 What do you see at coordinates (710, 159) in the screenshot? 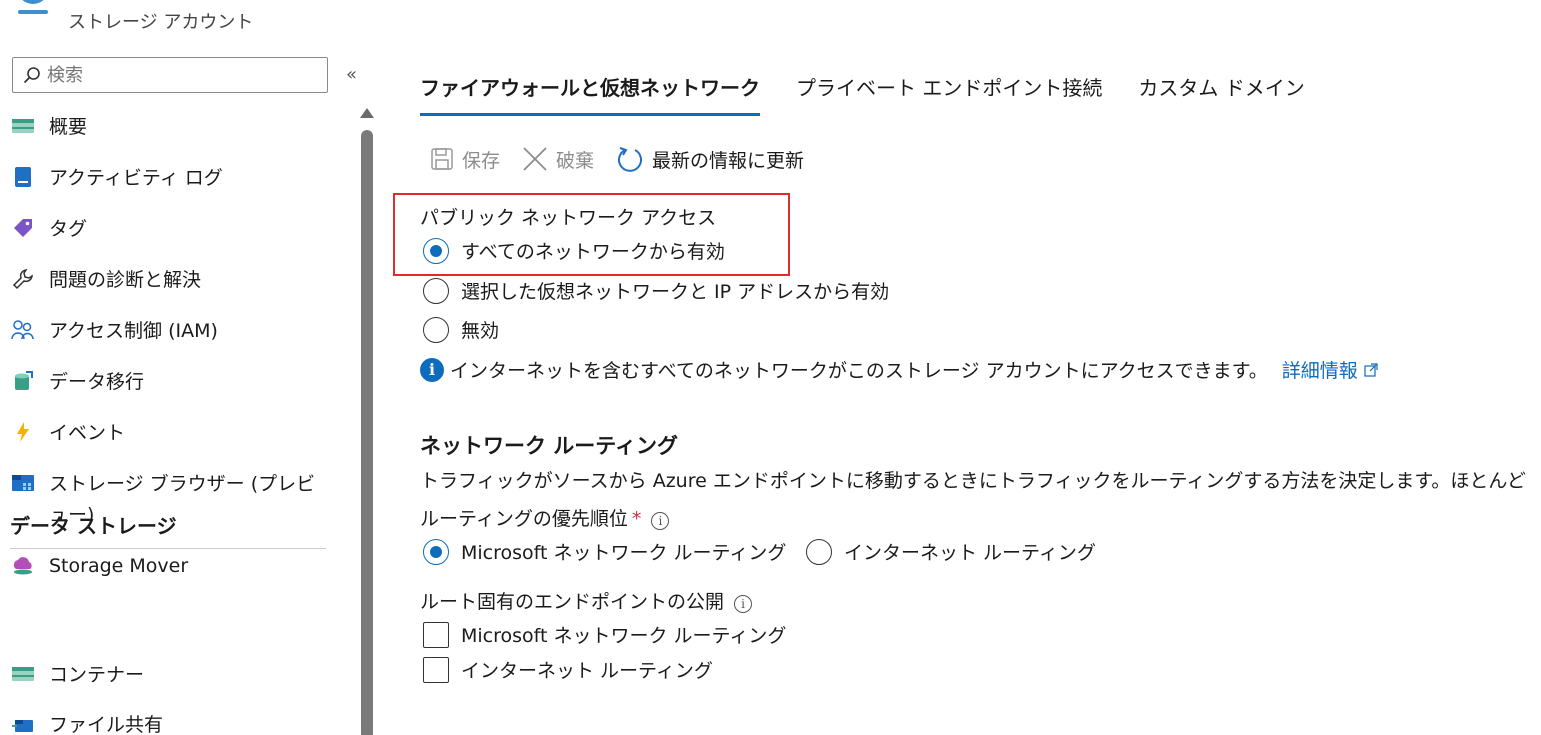
I see `refresh-button: 最新の情報に更新` at bounding box center [710, 159].